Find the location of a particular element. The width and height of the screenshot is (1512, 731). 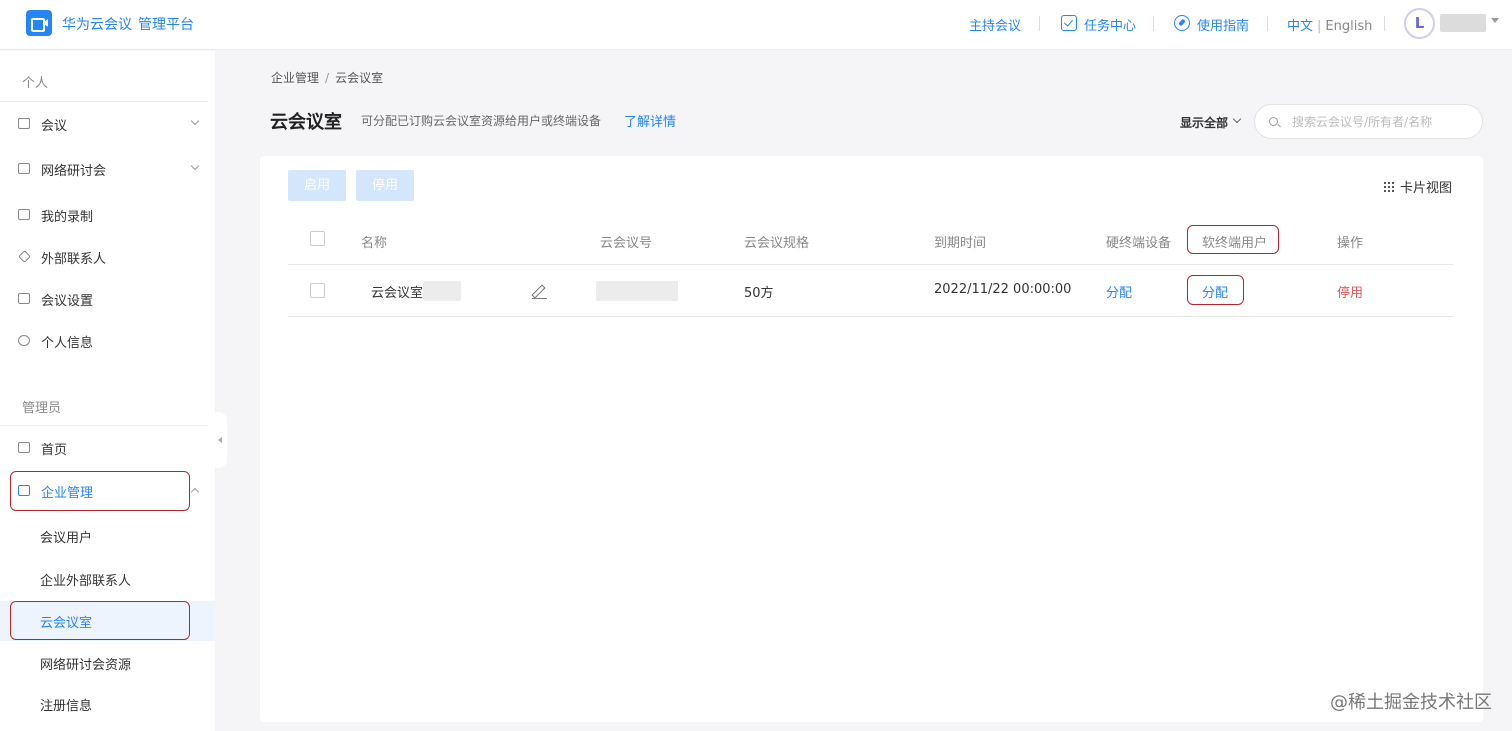

breadcrumb-item-current: 云会议室 is located at coordinates (359, 78).